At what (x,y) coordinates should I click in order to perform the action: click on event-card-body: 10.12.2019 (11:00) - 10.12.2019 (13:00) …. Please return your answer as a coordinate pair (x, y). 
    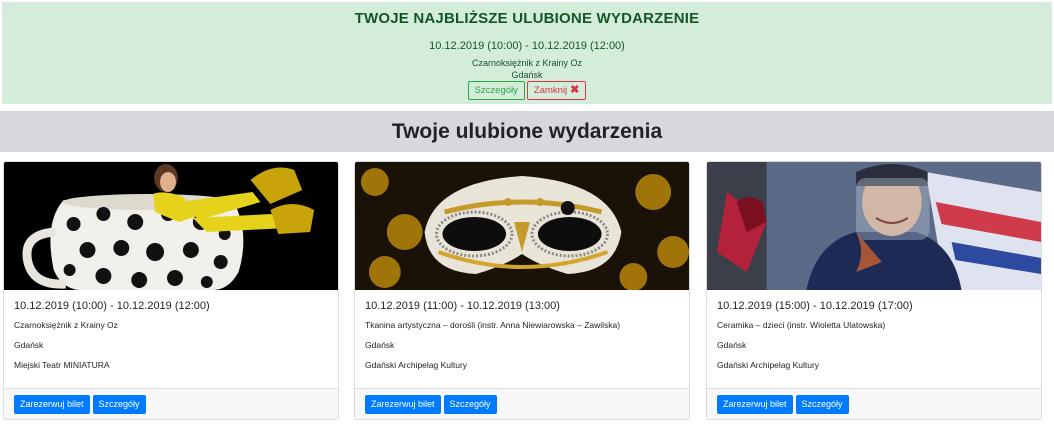
    Looking at the image, I should click on (522, 339).